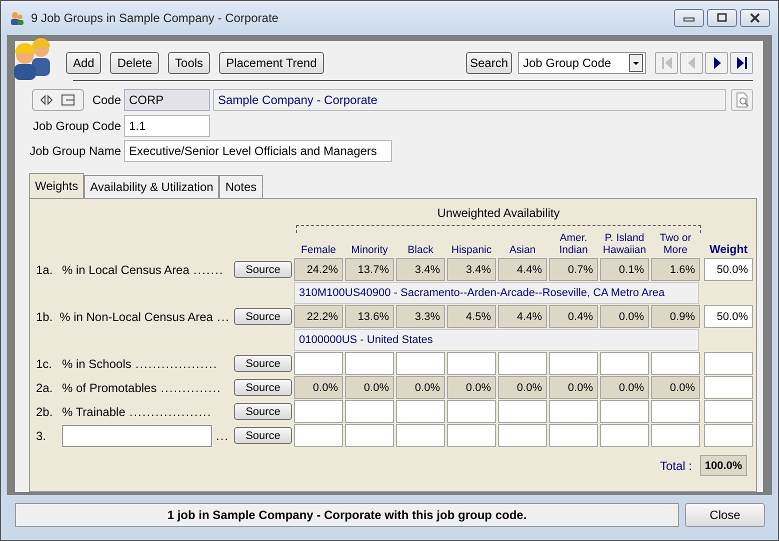 The height and width of the screenshot is (541, 779). What do you see at coordinates (74, 151) in the screenshot?
I see `field-label: Job Group Name` at bounding box center [74, 151].